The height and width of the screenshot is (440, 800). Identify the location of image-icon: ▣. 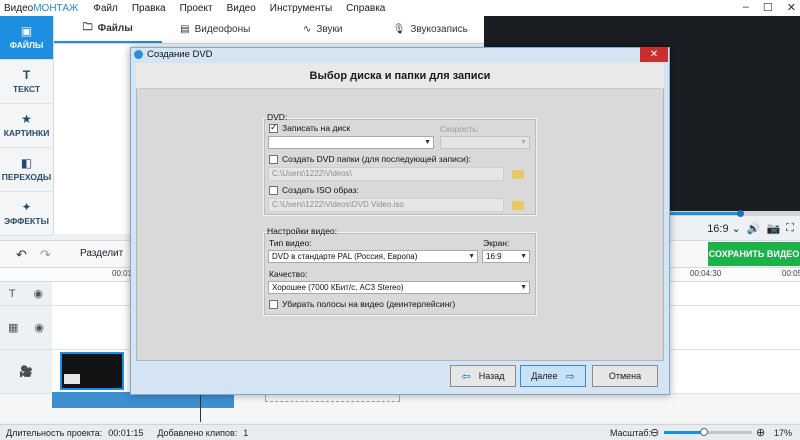
(26, 31).